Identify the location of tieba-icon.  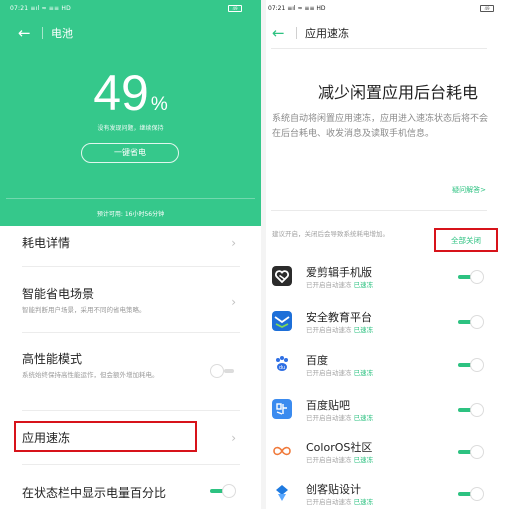
(282, 409).